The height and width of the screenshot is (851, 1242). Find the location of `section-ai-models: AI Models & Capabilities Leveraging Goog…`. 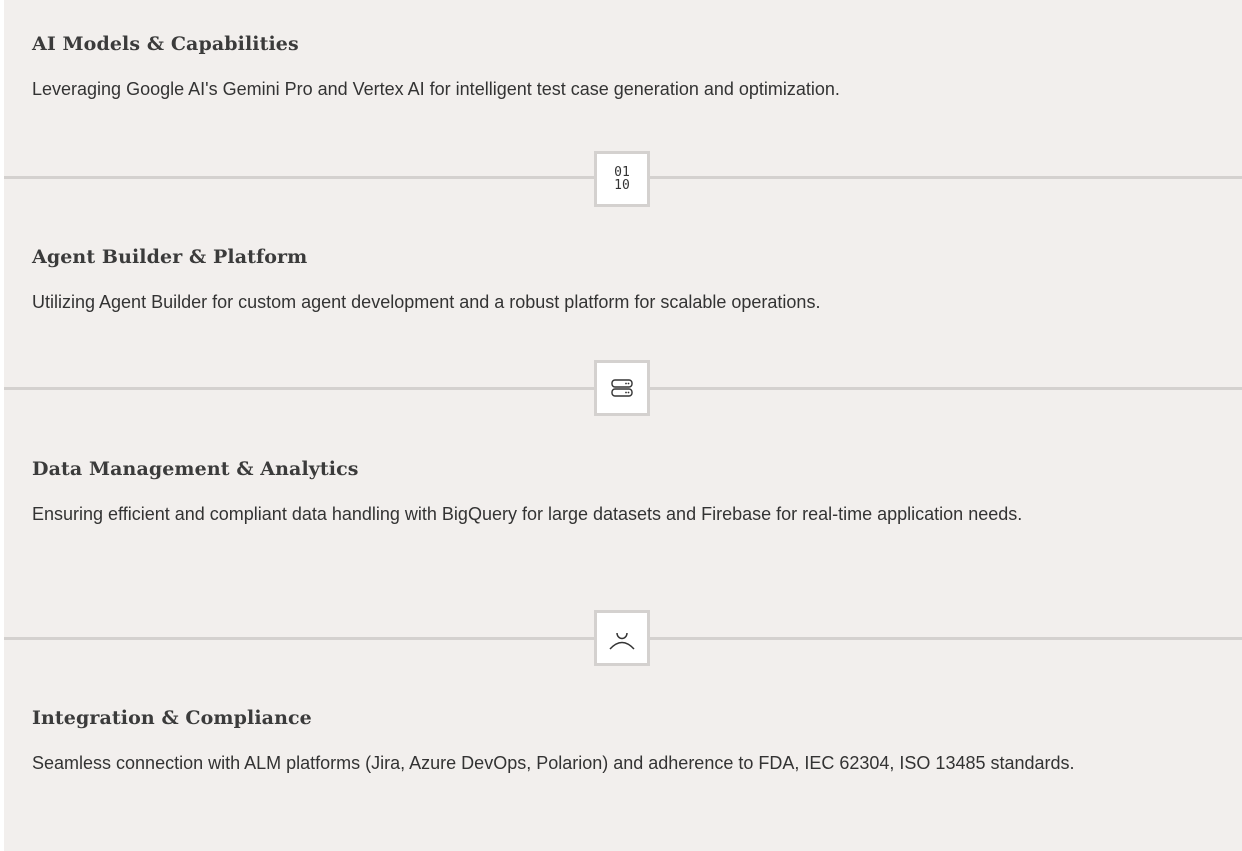

section-ai-models: AI Models & Capabilities Leveraging Goog… is located at coordinates (622, 69).